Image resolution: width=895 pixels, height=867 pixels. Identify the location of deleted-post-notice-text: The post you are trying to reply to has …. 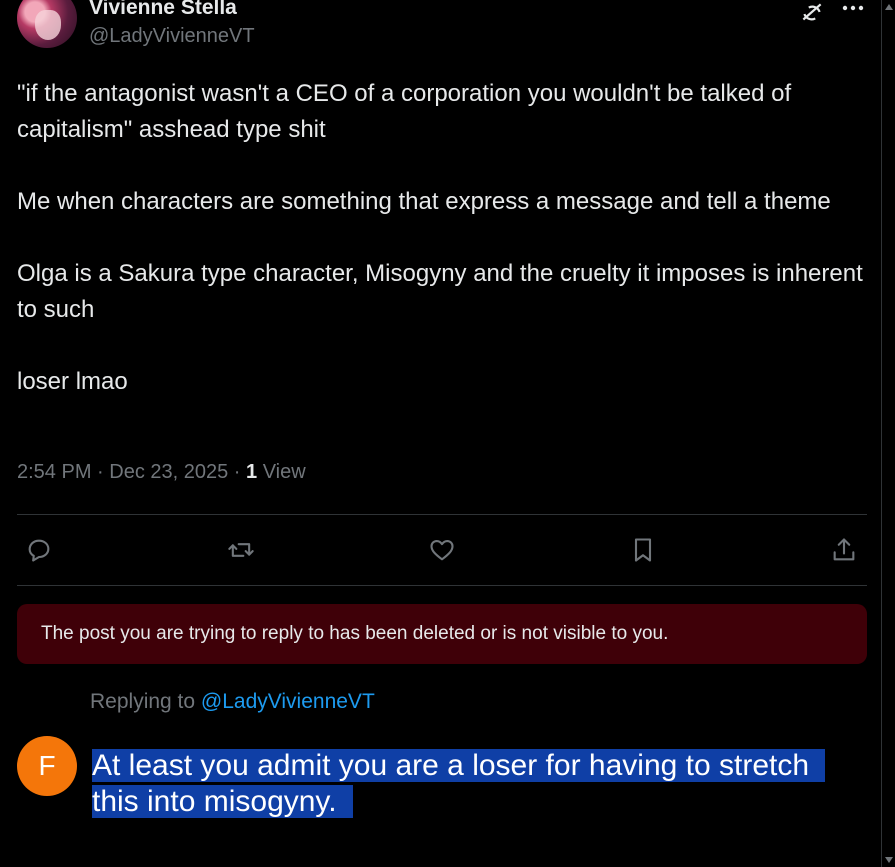
(355, 633).